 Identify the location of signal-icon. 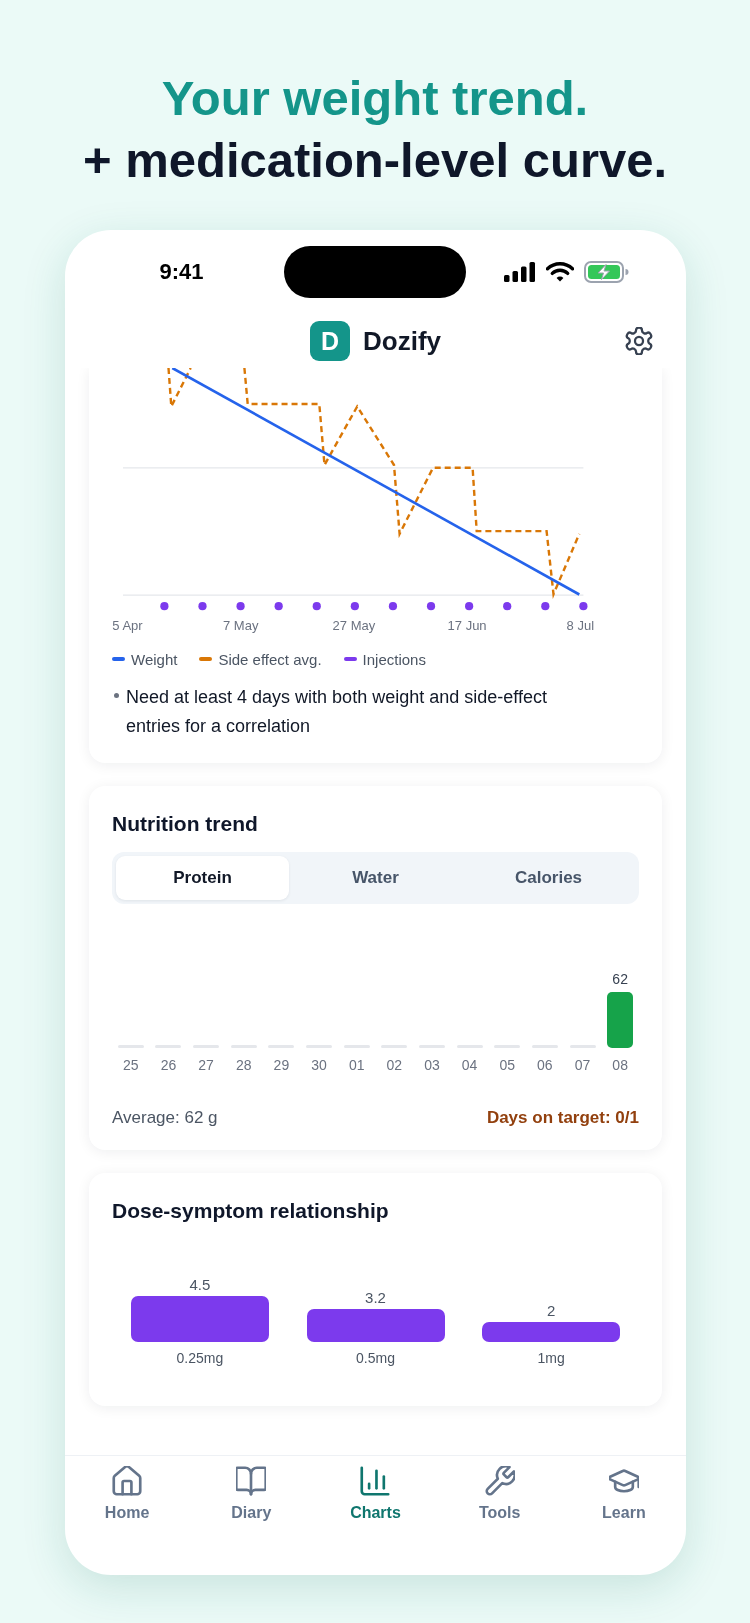
(520, 272).